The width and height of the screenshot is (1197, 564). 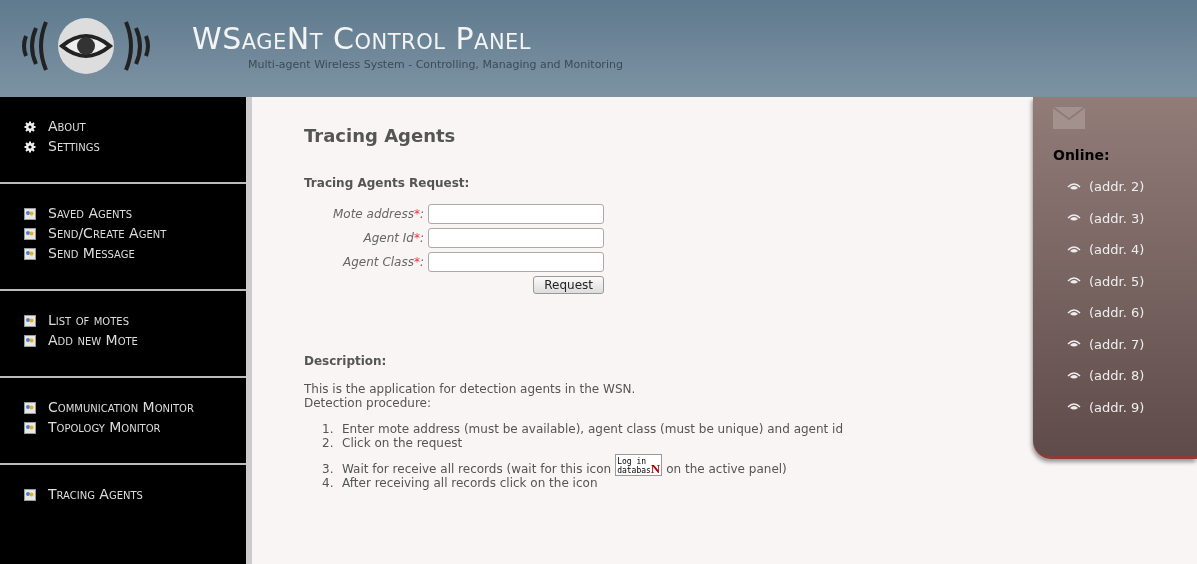 I want to click on sidebar-link: Send/Create Agent, so click(x=135, y=233).